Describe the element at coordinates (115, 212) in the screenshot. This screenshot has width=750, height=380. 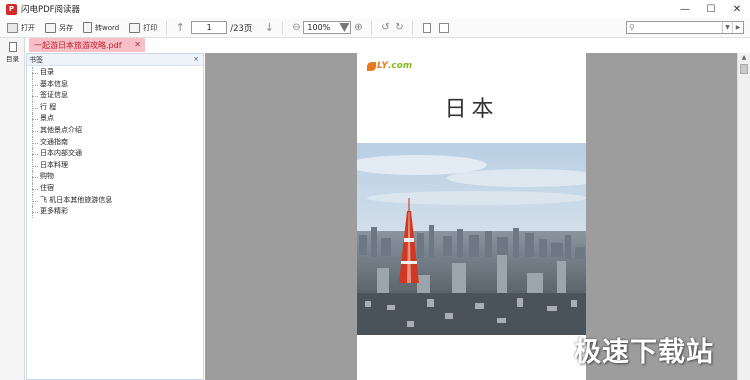
I see `bookmark-item: 更多精彩` at that location.